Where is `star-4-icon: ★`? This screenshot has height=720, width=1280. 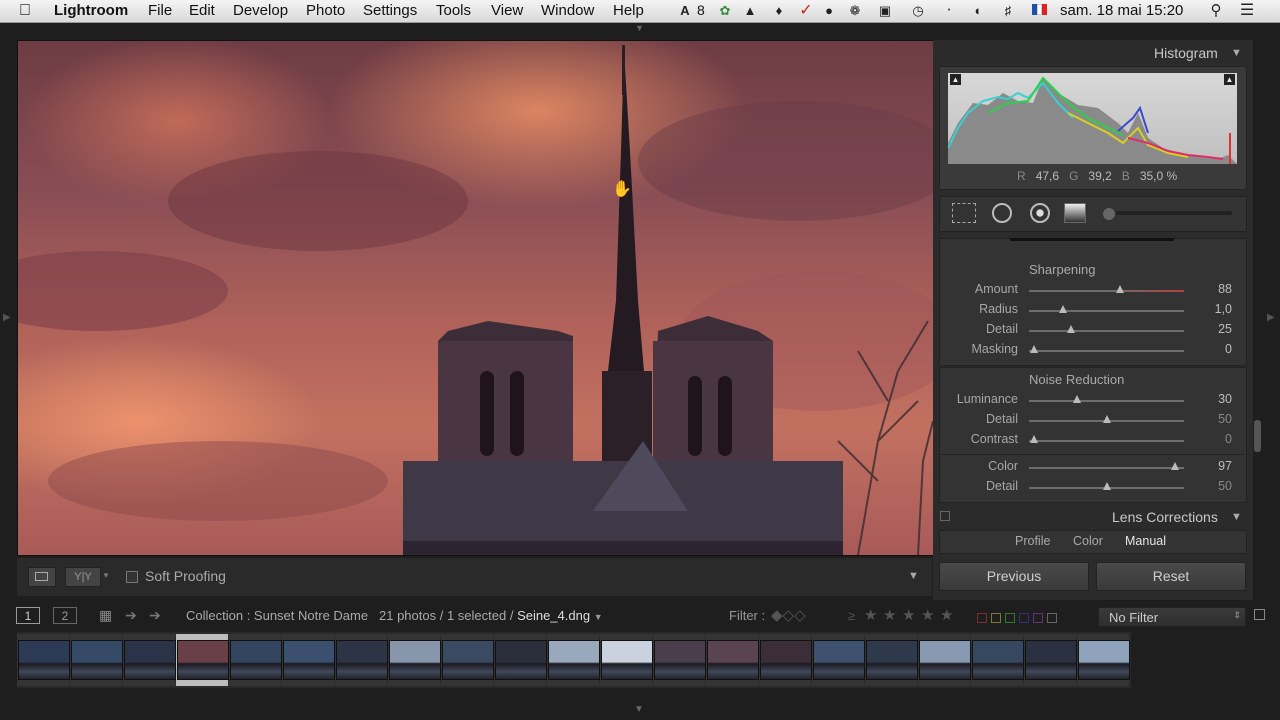
star-4-icon: ★ is located at coordinates (927, 615).